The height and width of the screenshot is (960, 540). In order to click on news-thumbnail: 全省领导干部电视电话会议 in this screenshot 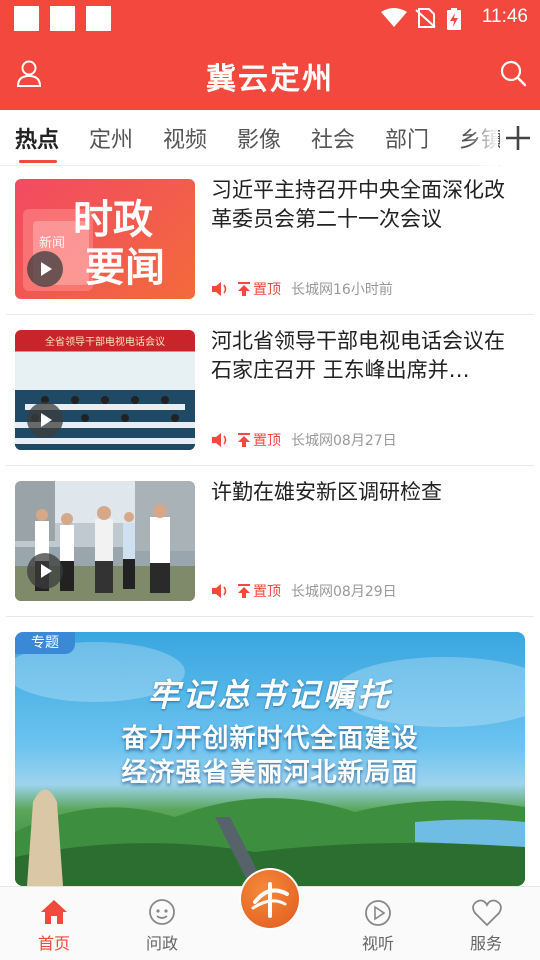, I will do `click(105, 390)`.